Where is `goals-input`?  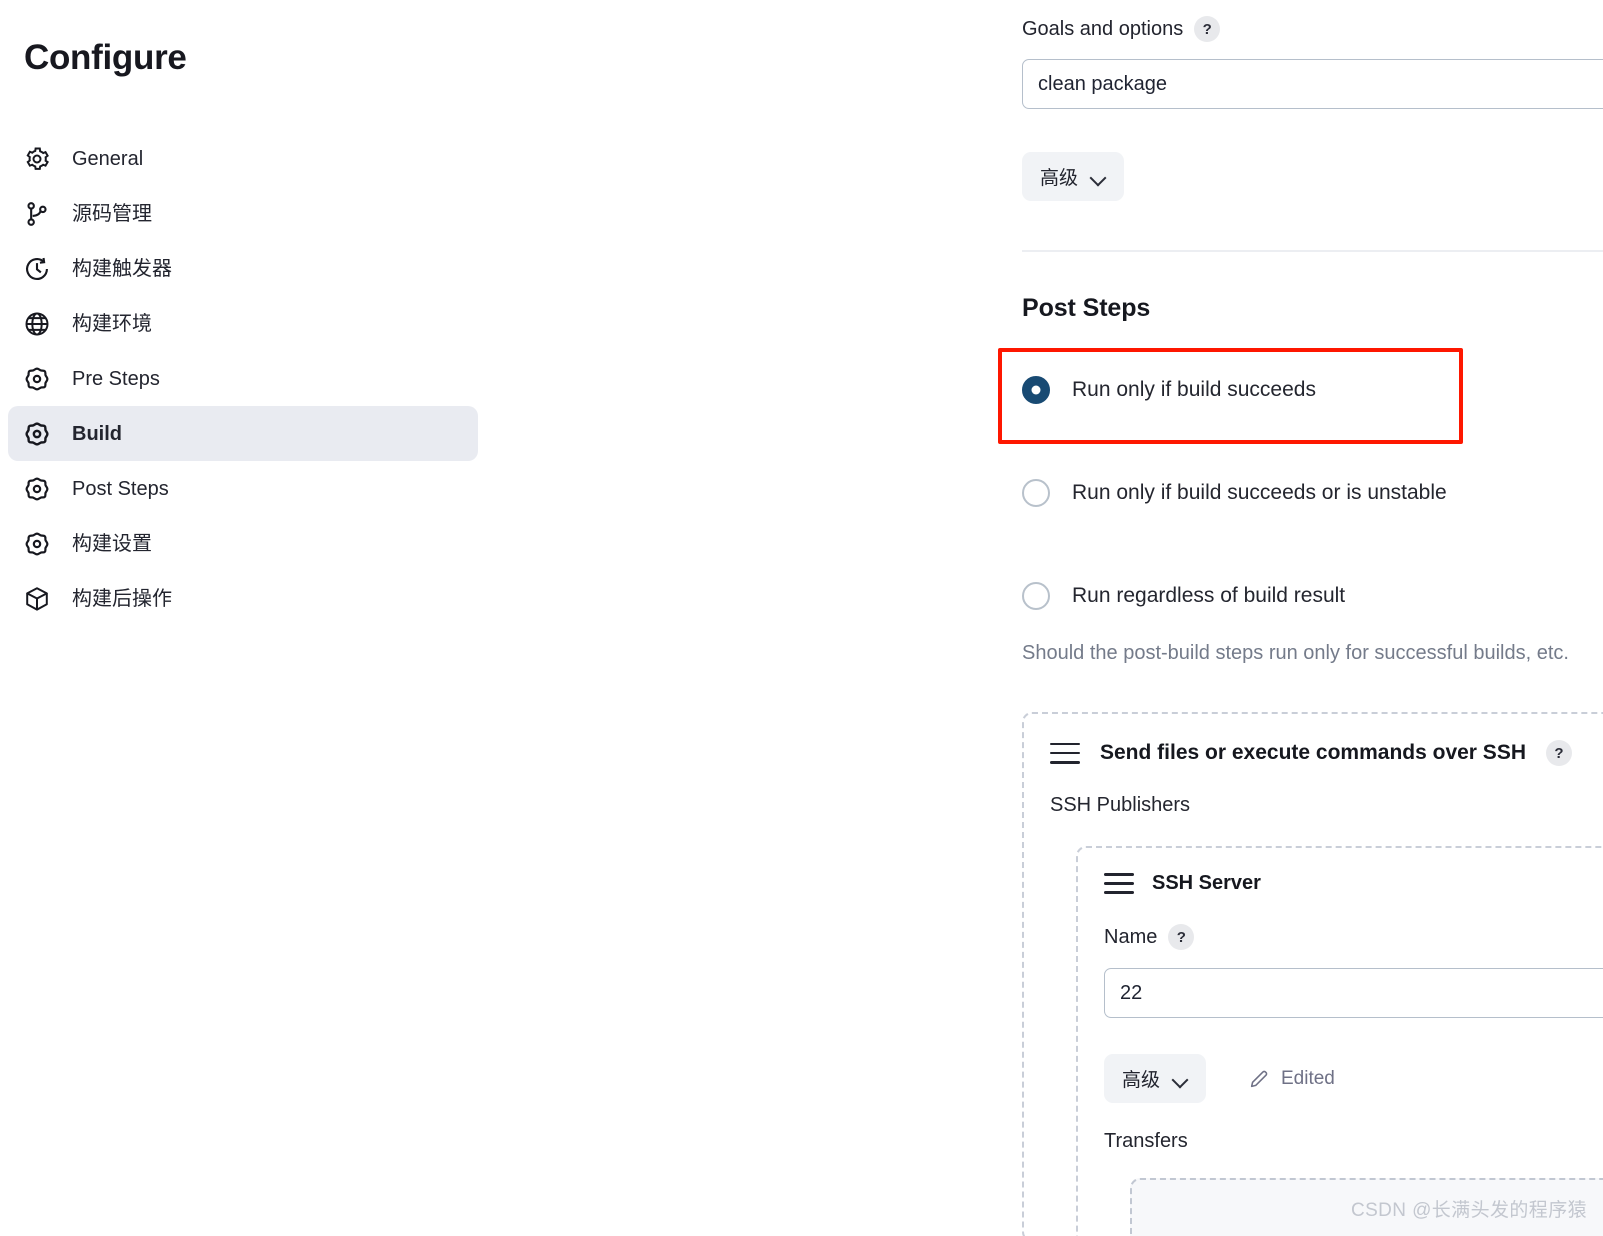 goals-input is located at coordinates (1312, 84).